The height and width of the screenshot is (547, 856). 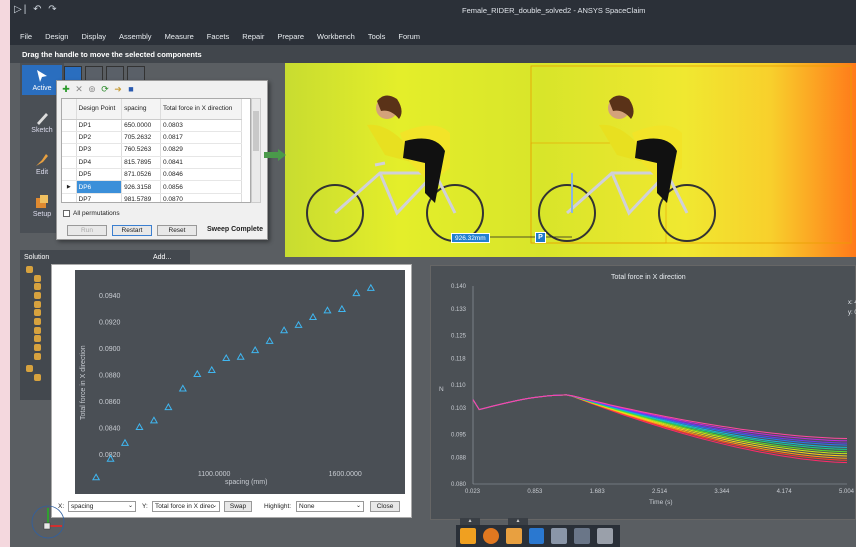 I want to click on table-row: ▶ DP6 926.3158 0.0856, so click(x=152, y=187).